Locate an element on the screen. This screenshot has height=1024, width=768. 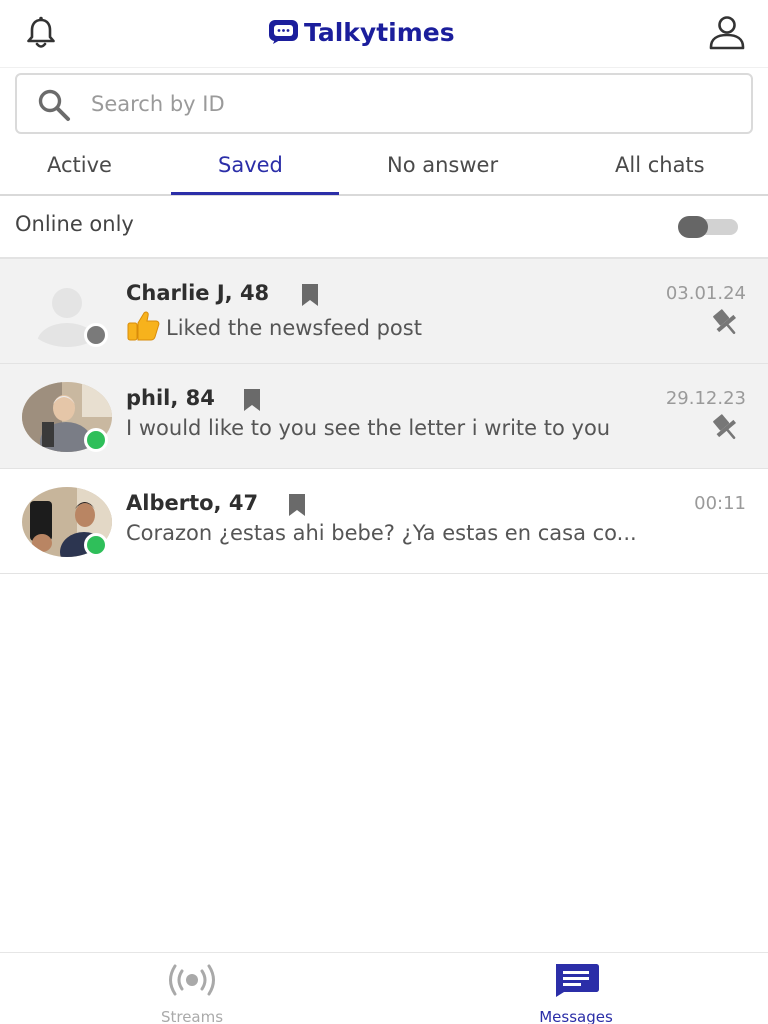
broadcast-icon is located at coordinates (192, 980).